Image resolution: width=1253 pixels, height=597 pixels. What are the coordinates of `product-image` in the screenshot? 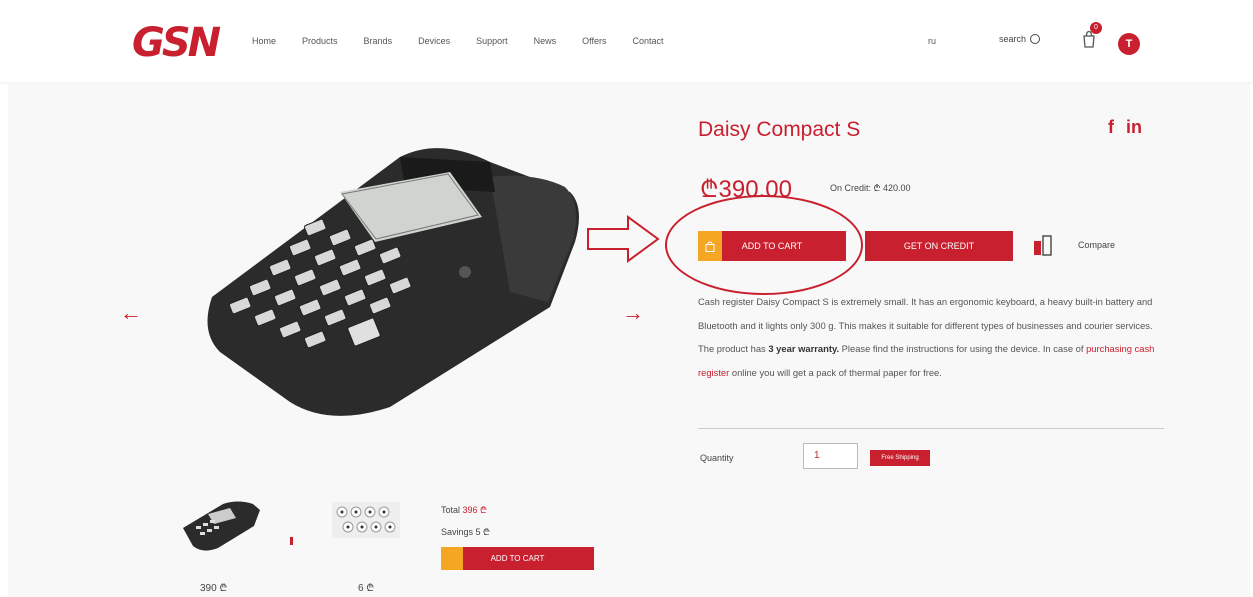 It's located at (393, 282).